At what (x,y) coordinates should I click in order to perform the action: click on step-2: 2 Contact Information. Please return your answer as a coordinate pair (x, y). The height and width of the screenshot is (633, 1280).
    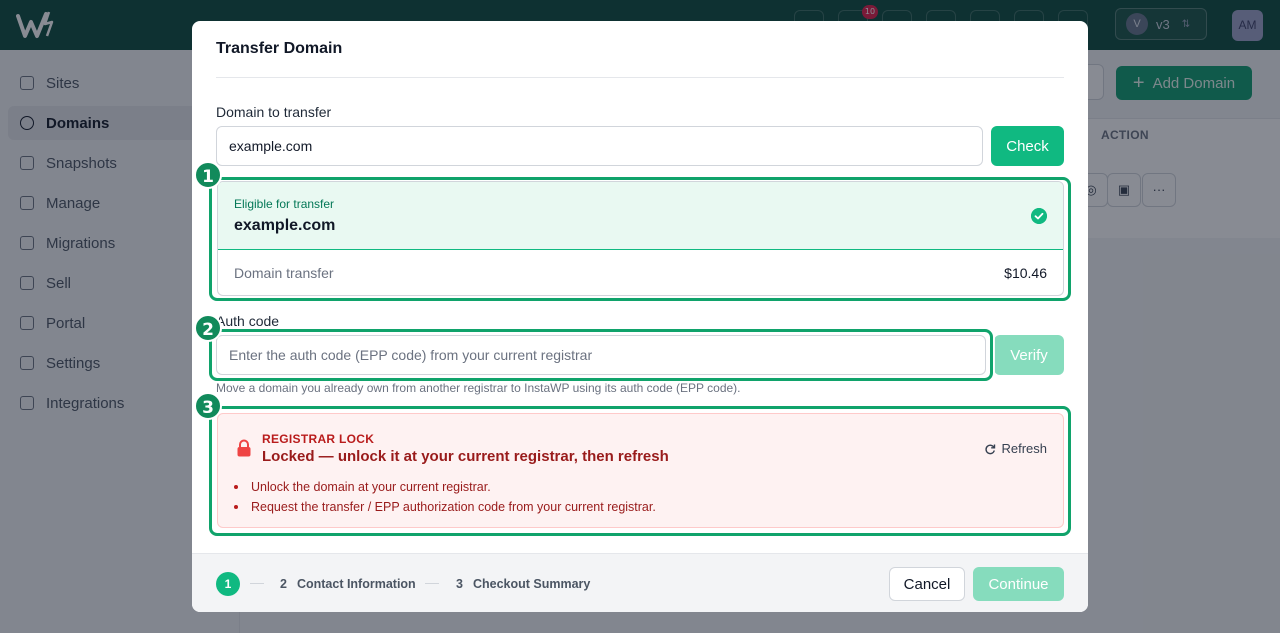
    Looking at the image, I should click on (348, 583).